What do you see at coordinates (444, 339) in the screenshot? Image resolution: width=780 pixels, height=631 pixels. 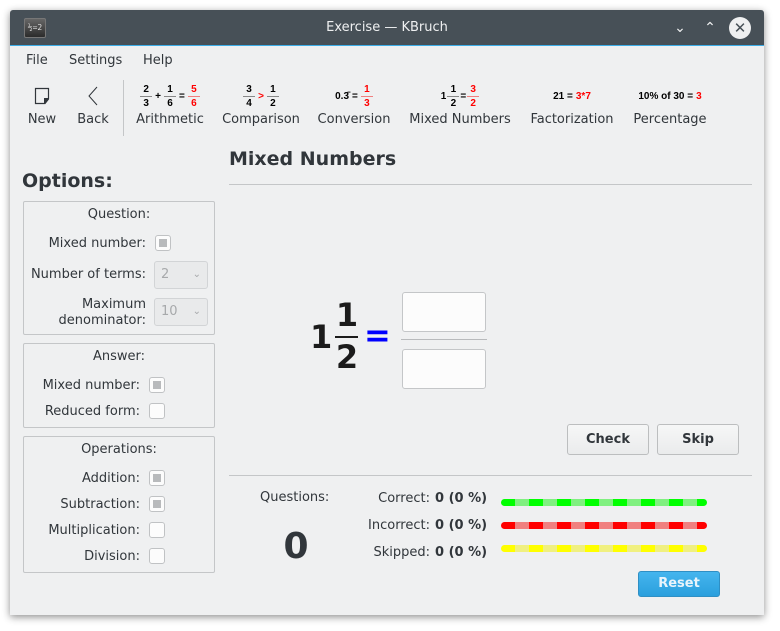 I see `answer-fraction-bar` at bounding box center [444, 339].